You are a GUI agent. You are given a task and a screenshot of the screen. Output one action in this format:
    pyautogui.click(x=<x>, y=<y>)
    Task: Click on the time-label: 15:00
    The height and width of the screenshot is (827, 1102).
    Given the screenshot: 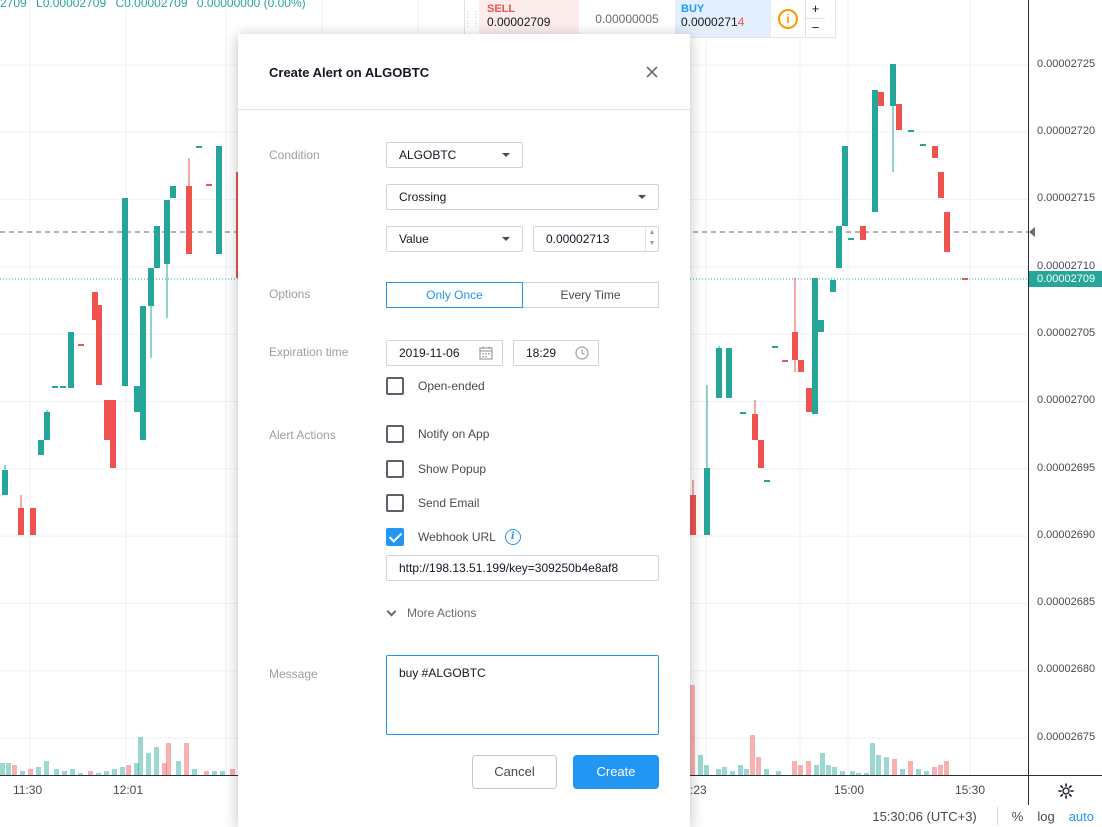 What is the action you would take?
    pyautogui.click(x=849, y=790)
    